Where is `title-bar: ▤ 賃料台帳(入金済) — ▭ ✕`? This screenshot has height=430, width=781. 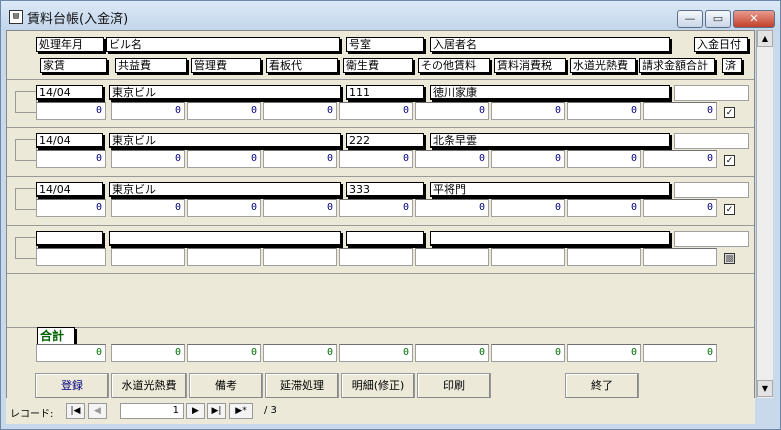 title-bar: ▤ 賃料台帳(入金済) — ▭ ✕ is located at coordinates (390, 16).